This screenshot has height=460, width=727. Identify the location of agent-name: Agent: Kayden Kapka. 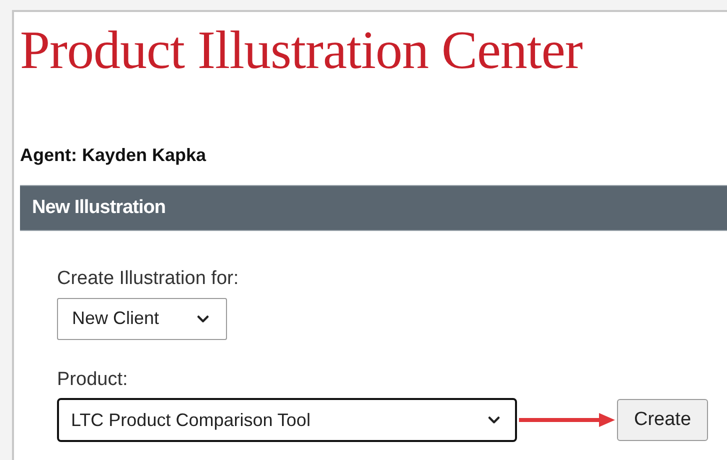
(113, 155).